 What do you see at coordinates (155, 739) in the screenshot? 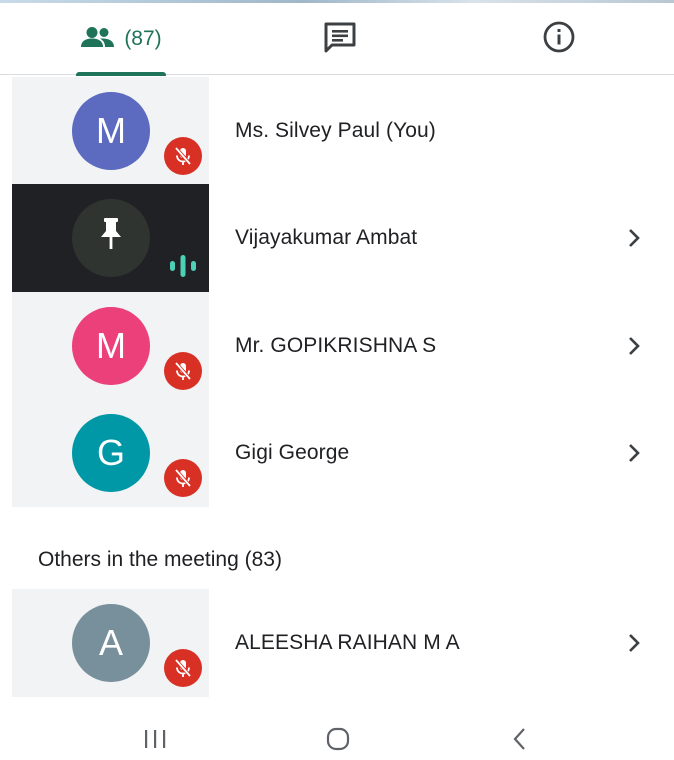
I see `recent-apps-icon` at bounding box center [155, 739].